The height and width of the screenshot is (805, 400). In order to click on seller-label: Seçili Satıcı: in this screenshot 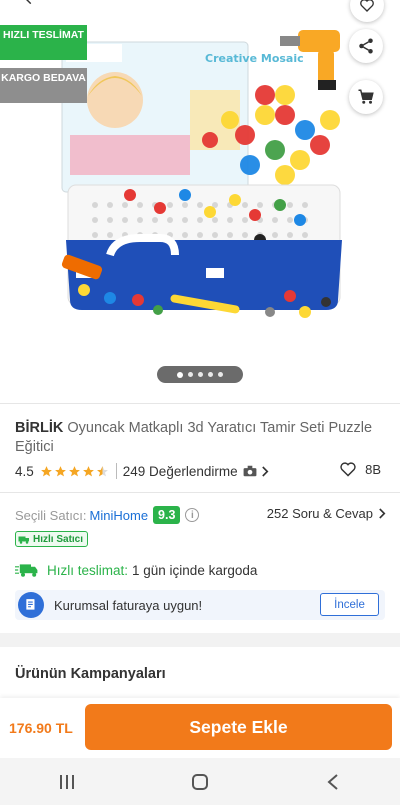, I will do `click(51, 515)`.